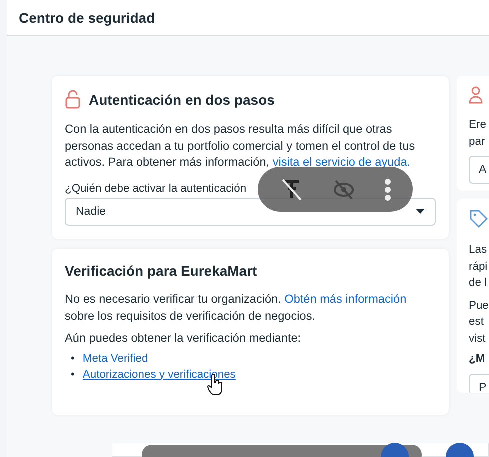 The height and width of the screenshot is (457, 489). Describe the element at coordinates (478, 125) in the screenshot. I see `side-text: Ere` at that location.